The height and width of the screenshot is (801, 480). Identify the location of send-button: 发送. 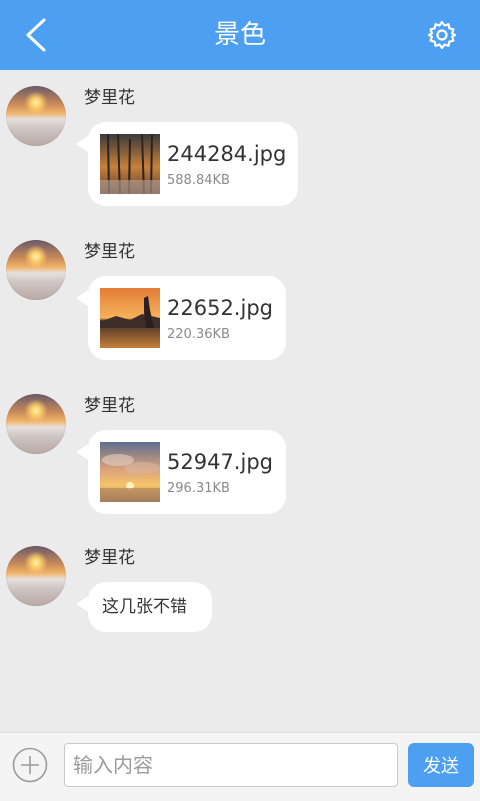
(441, 765).